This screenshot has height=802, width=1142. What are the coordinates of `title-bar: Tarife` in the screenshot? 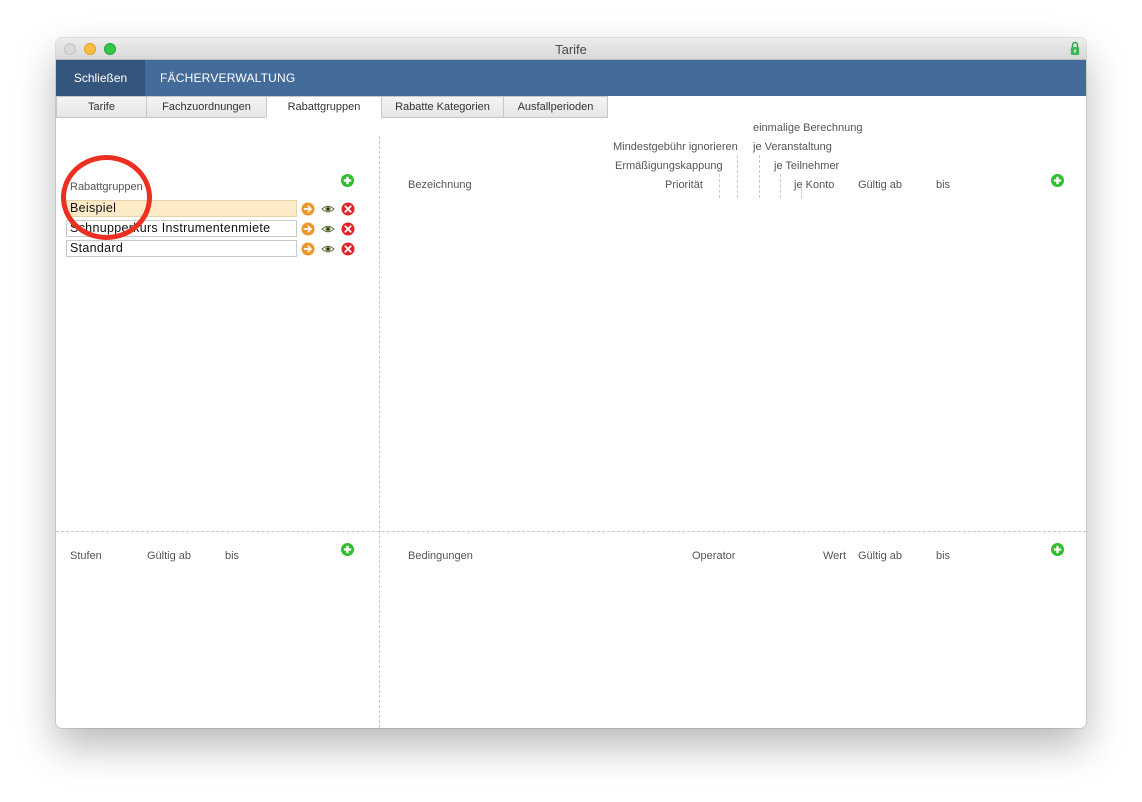 It's located at (571, 49).